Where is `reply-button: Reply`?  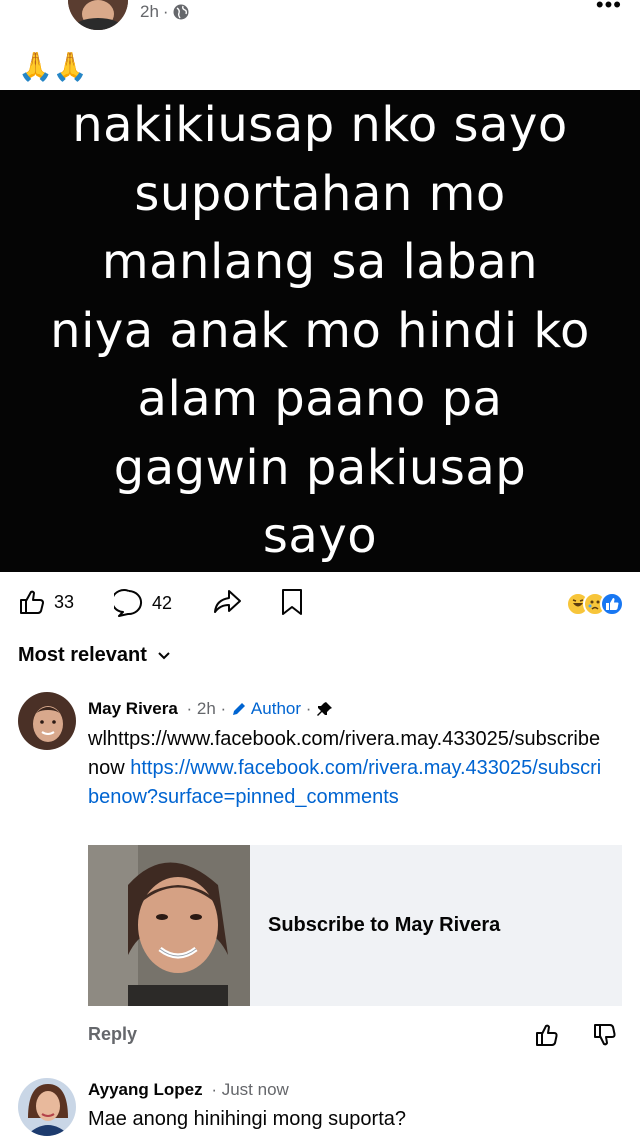
reply-button: Reply is located at coordinates (112, 1034).